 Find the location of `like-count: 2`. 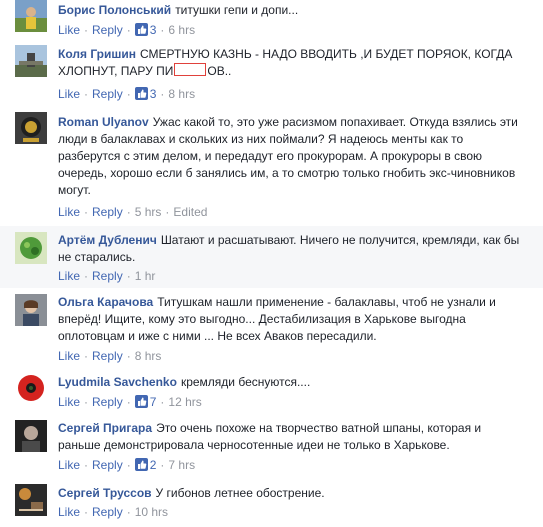

like-count: 2 is located at coordinates (145, 465).